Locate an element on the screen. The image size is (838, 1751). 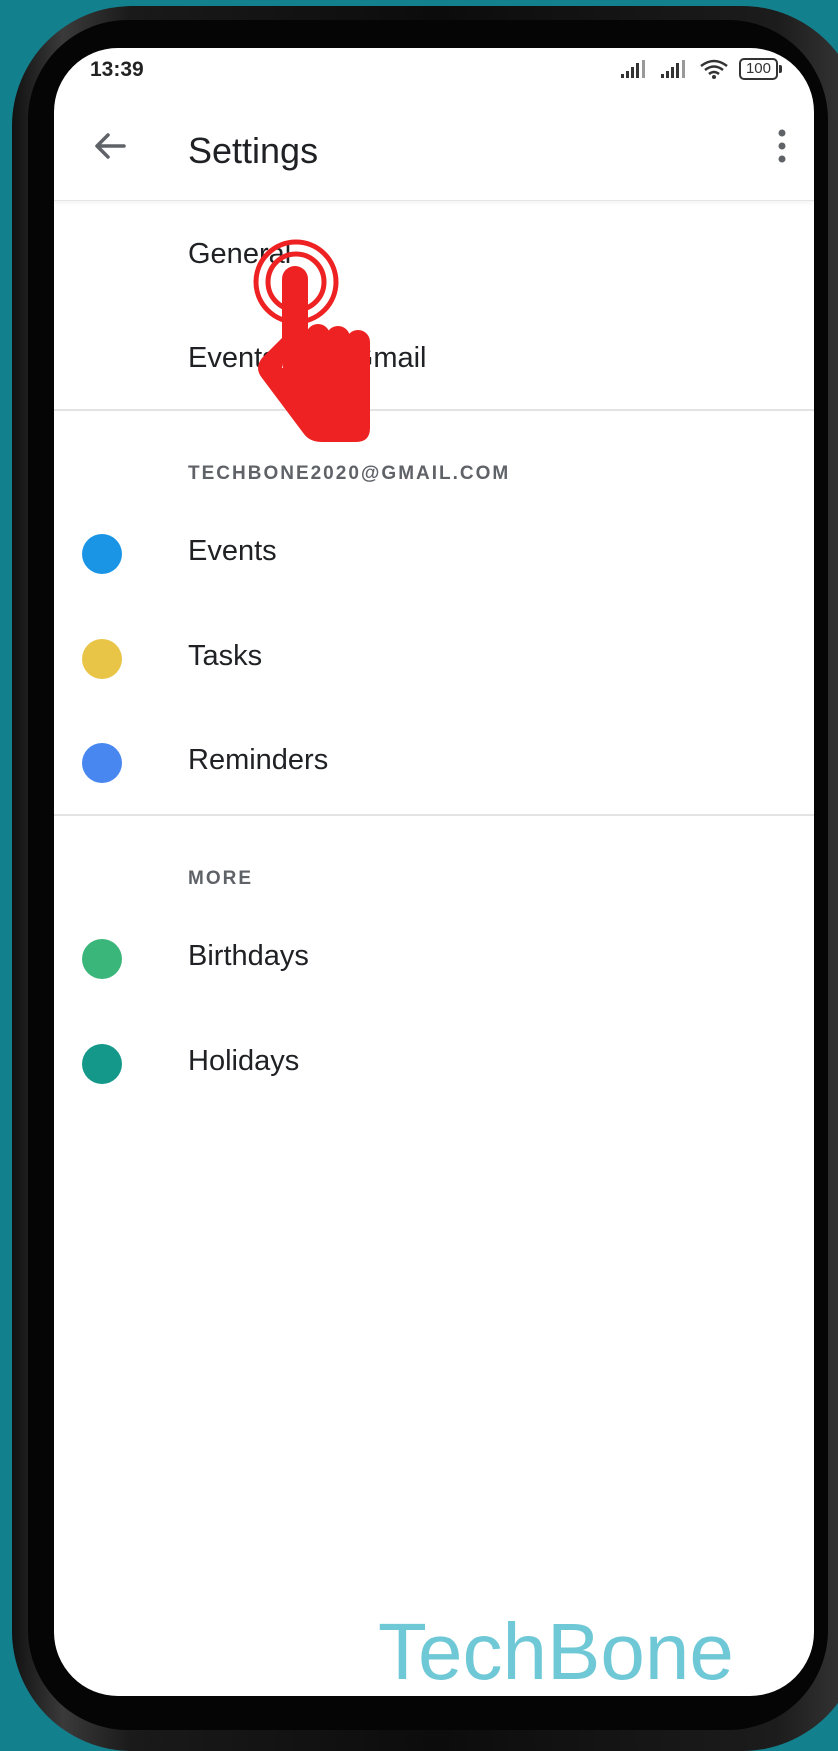
status-icons: 100 is located at coordinates (701, 69).